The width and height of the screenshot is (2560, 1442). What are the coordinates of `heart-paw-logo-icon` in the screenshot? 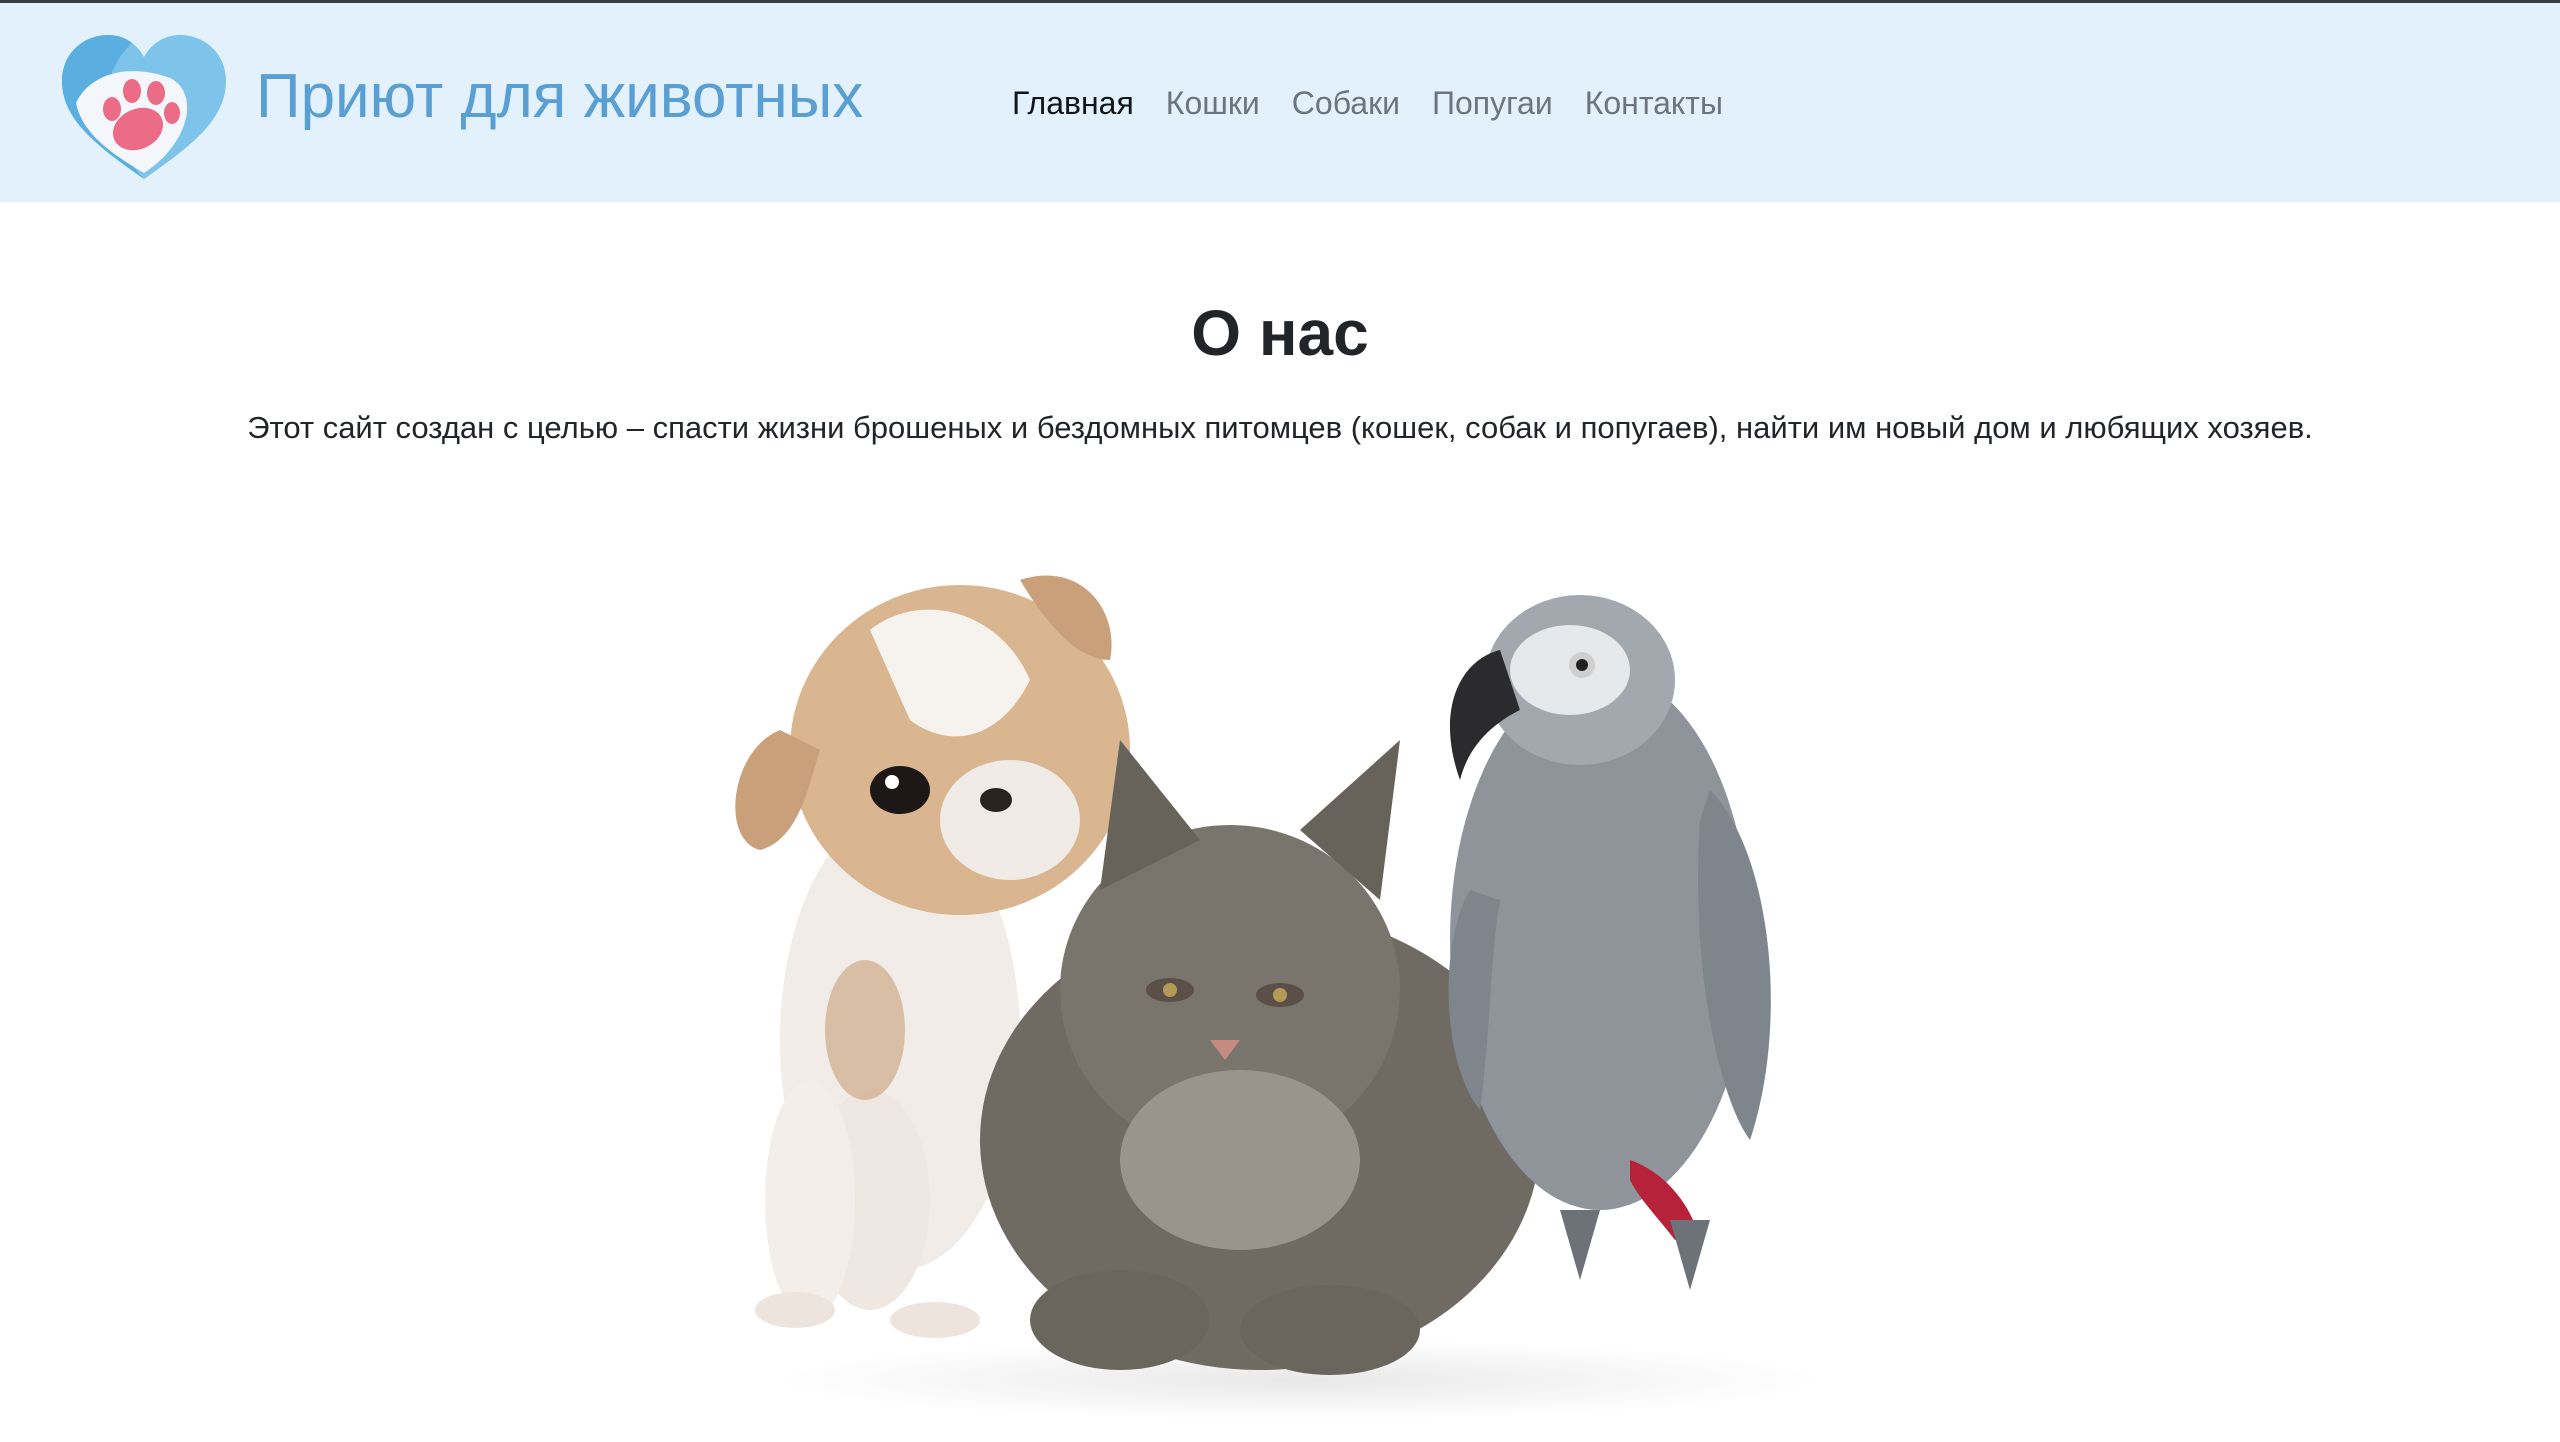 It's located at (144, 107).